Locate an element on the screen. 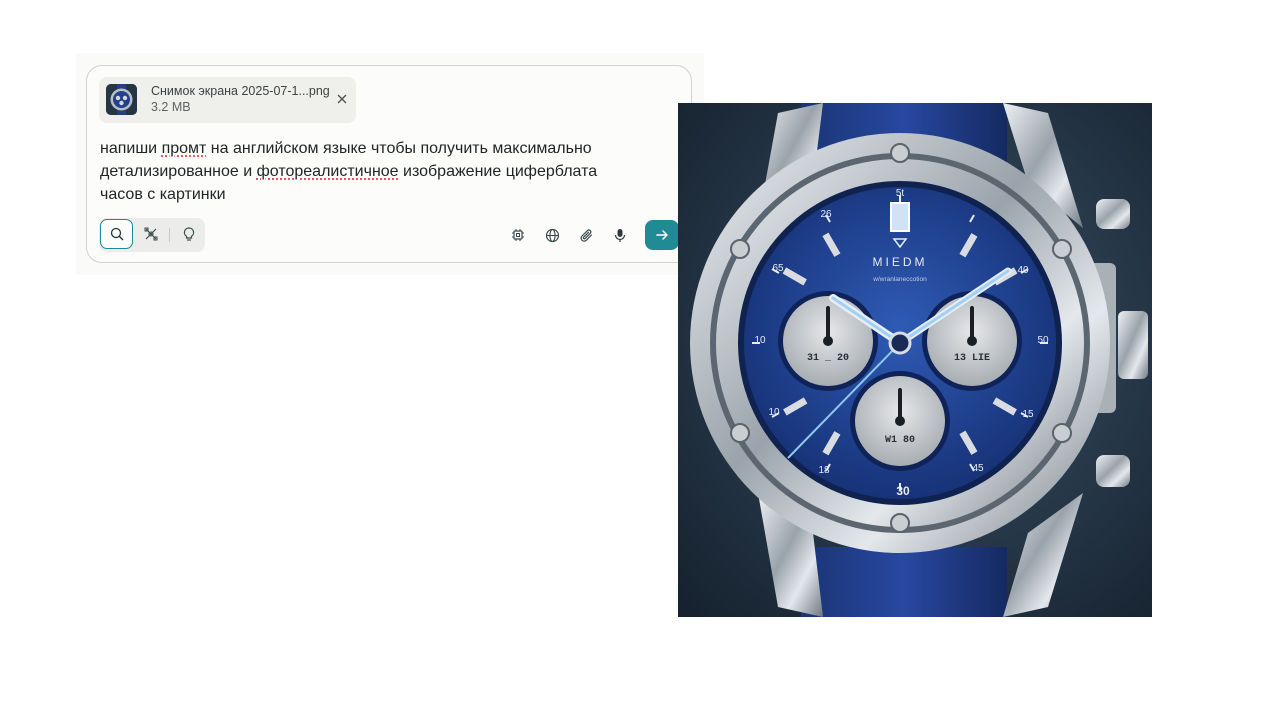  watch-brand: MIEDM is located at coordinates (900, 262).